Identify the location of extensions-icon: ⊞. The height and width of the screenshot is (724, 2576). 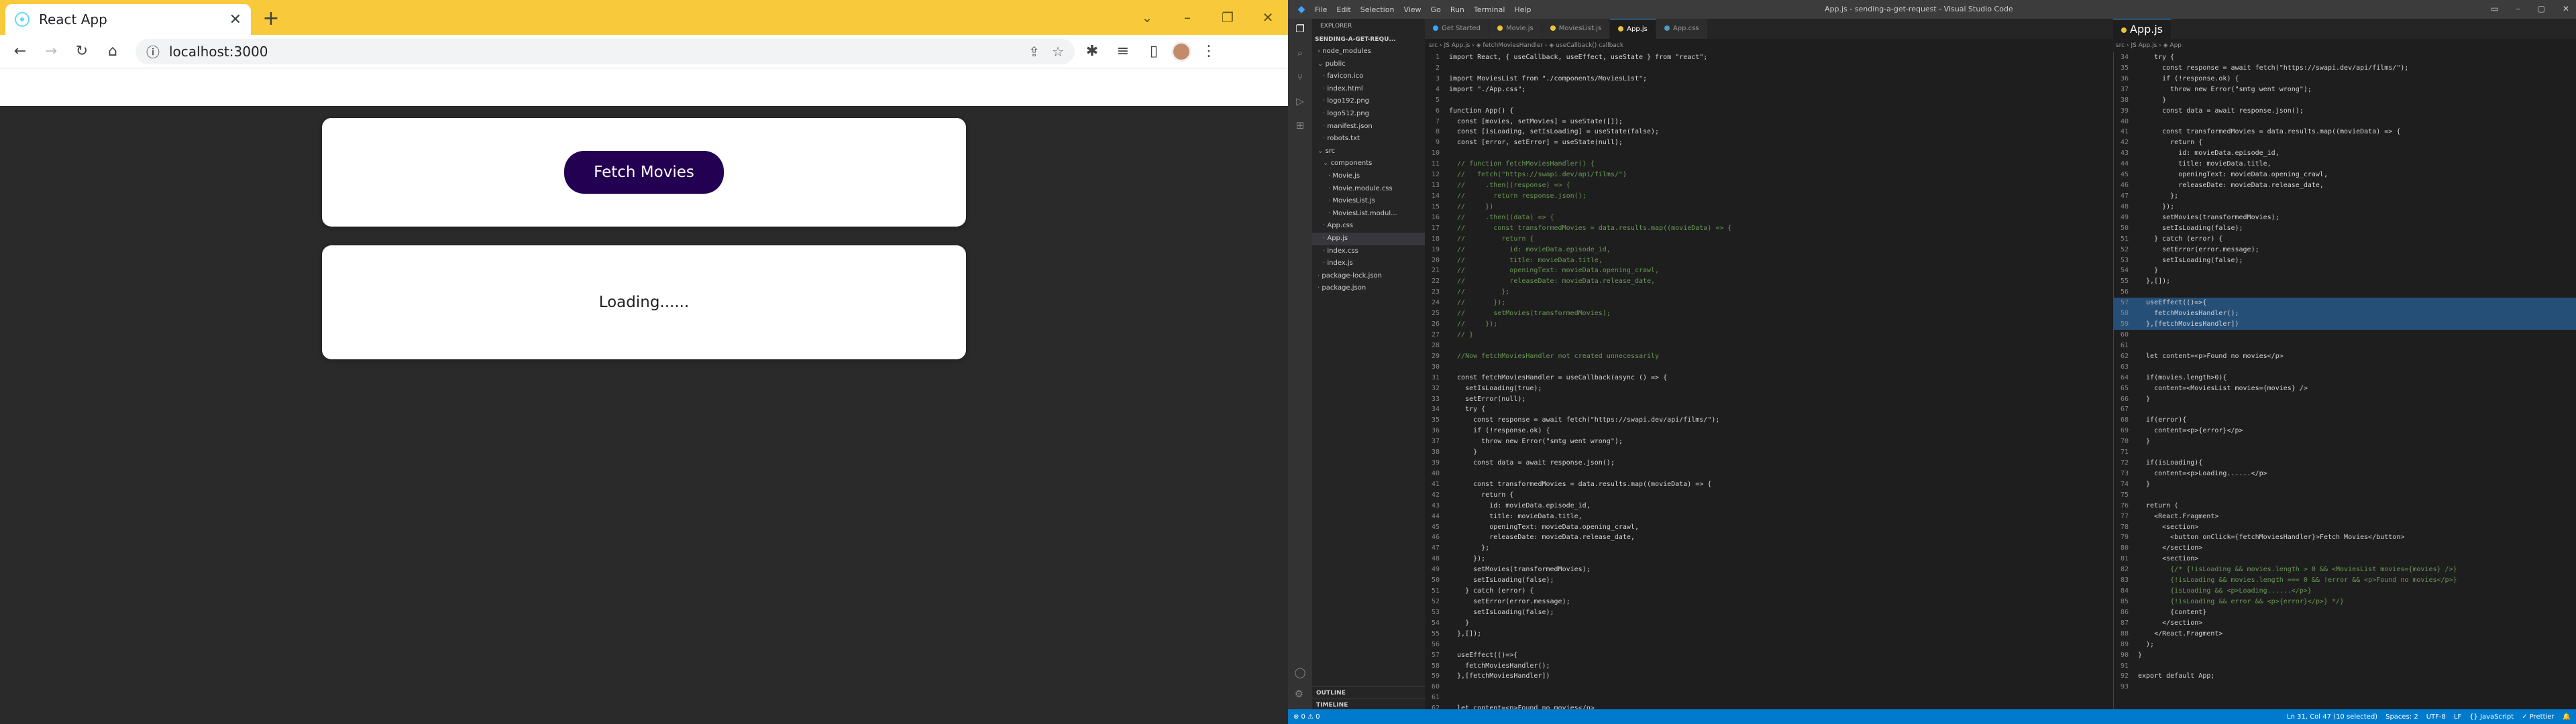
(1300, 125).